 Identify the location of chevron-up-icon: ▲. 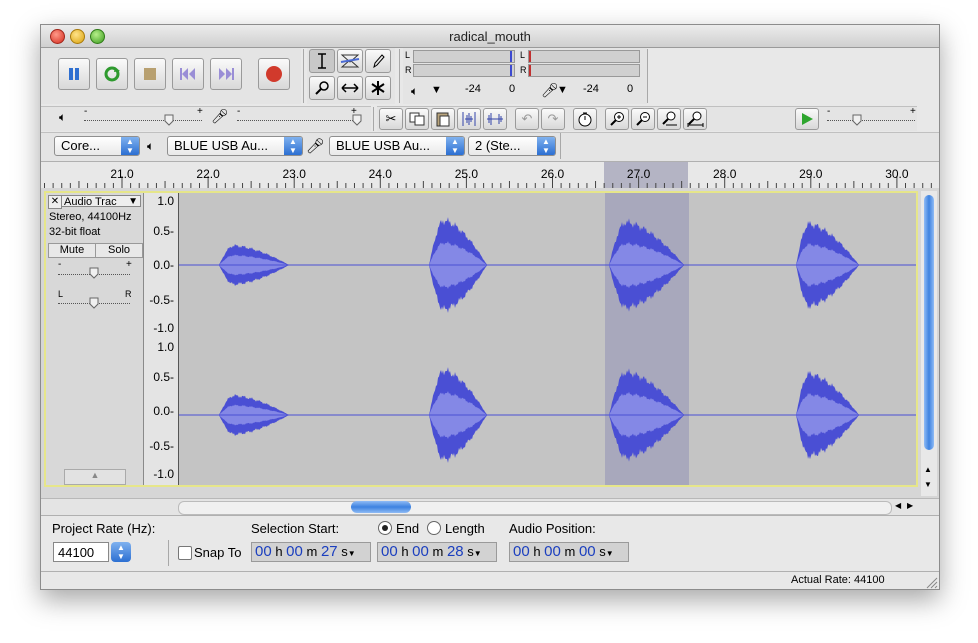
(95, 475).